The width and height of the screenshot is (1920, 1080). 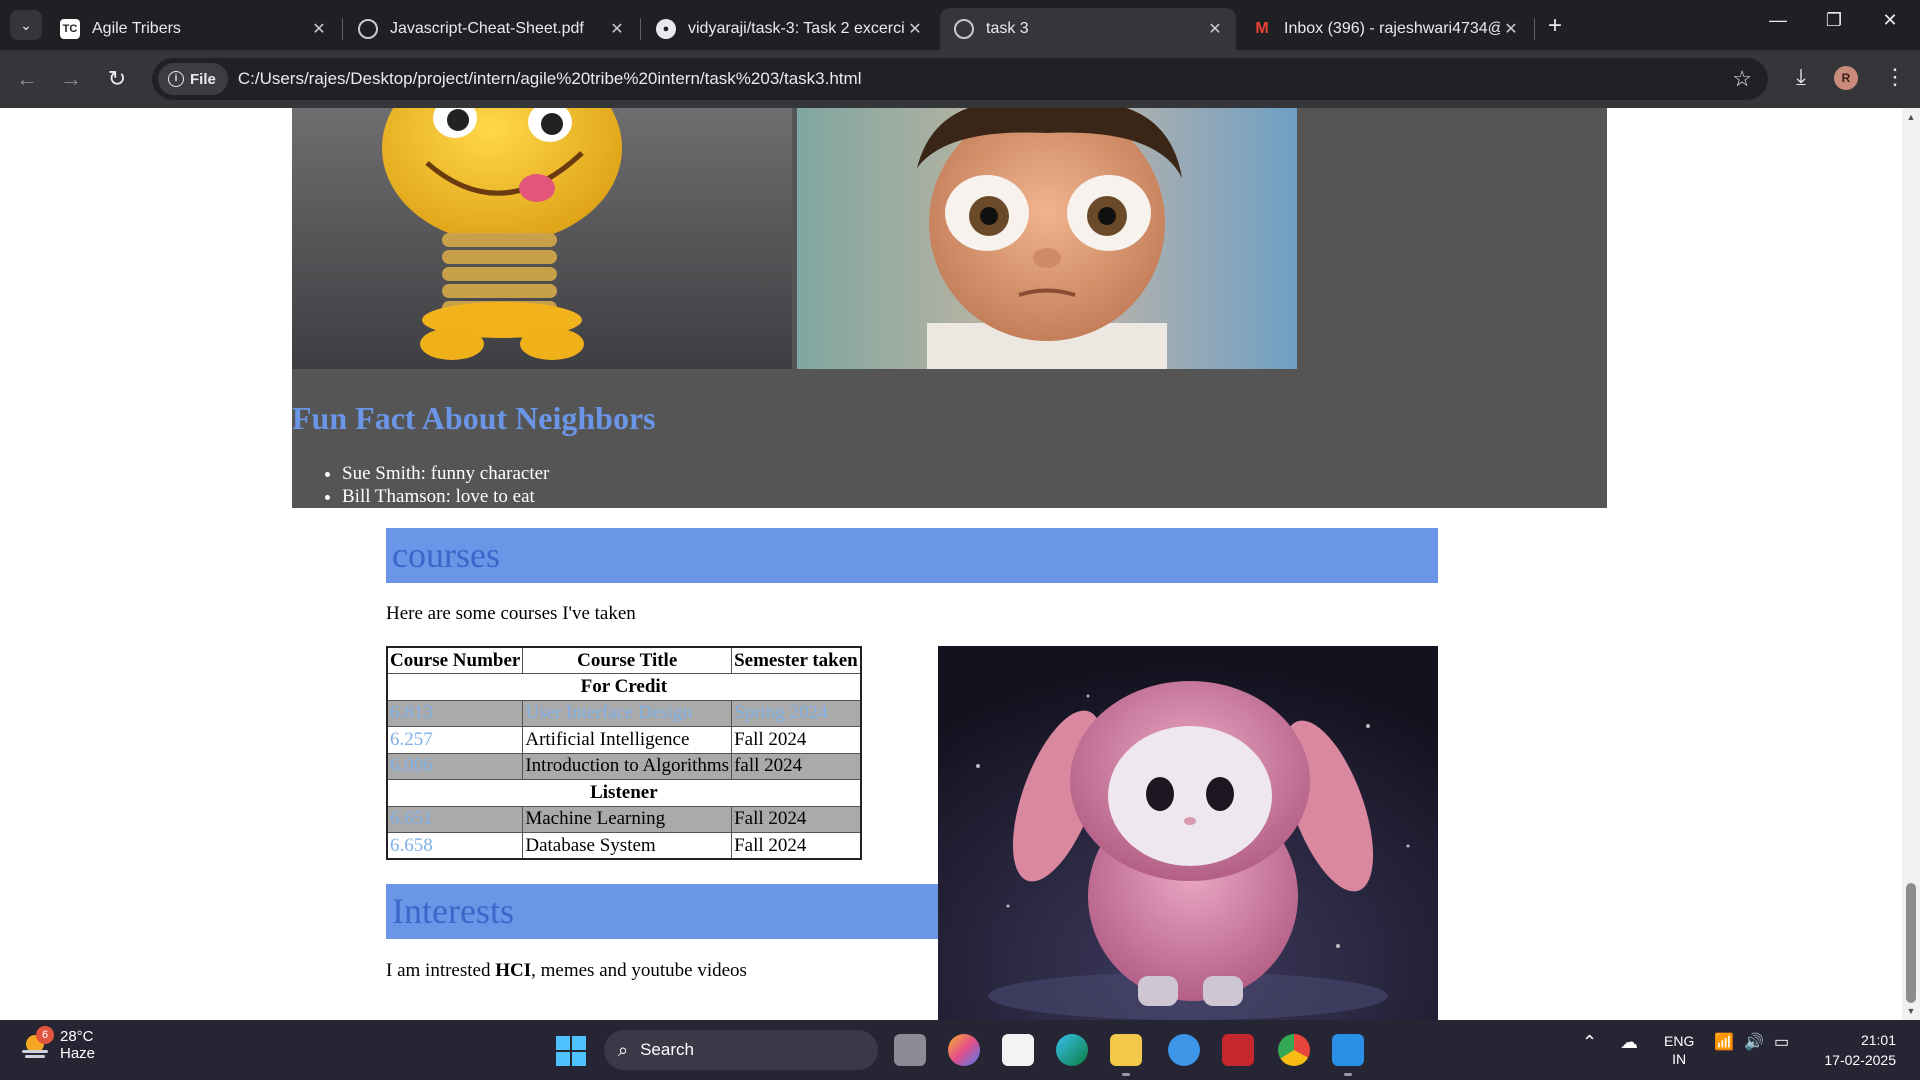 What do you see at coordinates (1294, 1050) in the screenshot?
I see `chrome-icon` at bounding box center [1294, 1050].